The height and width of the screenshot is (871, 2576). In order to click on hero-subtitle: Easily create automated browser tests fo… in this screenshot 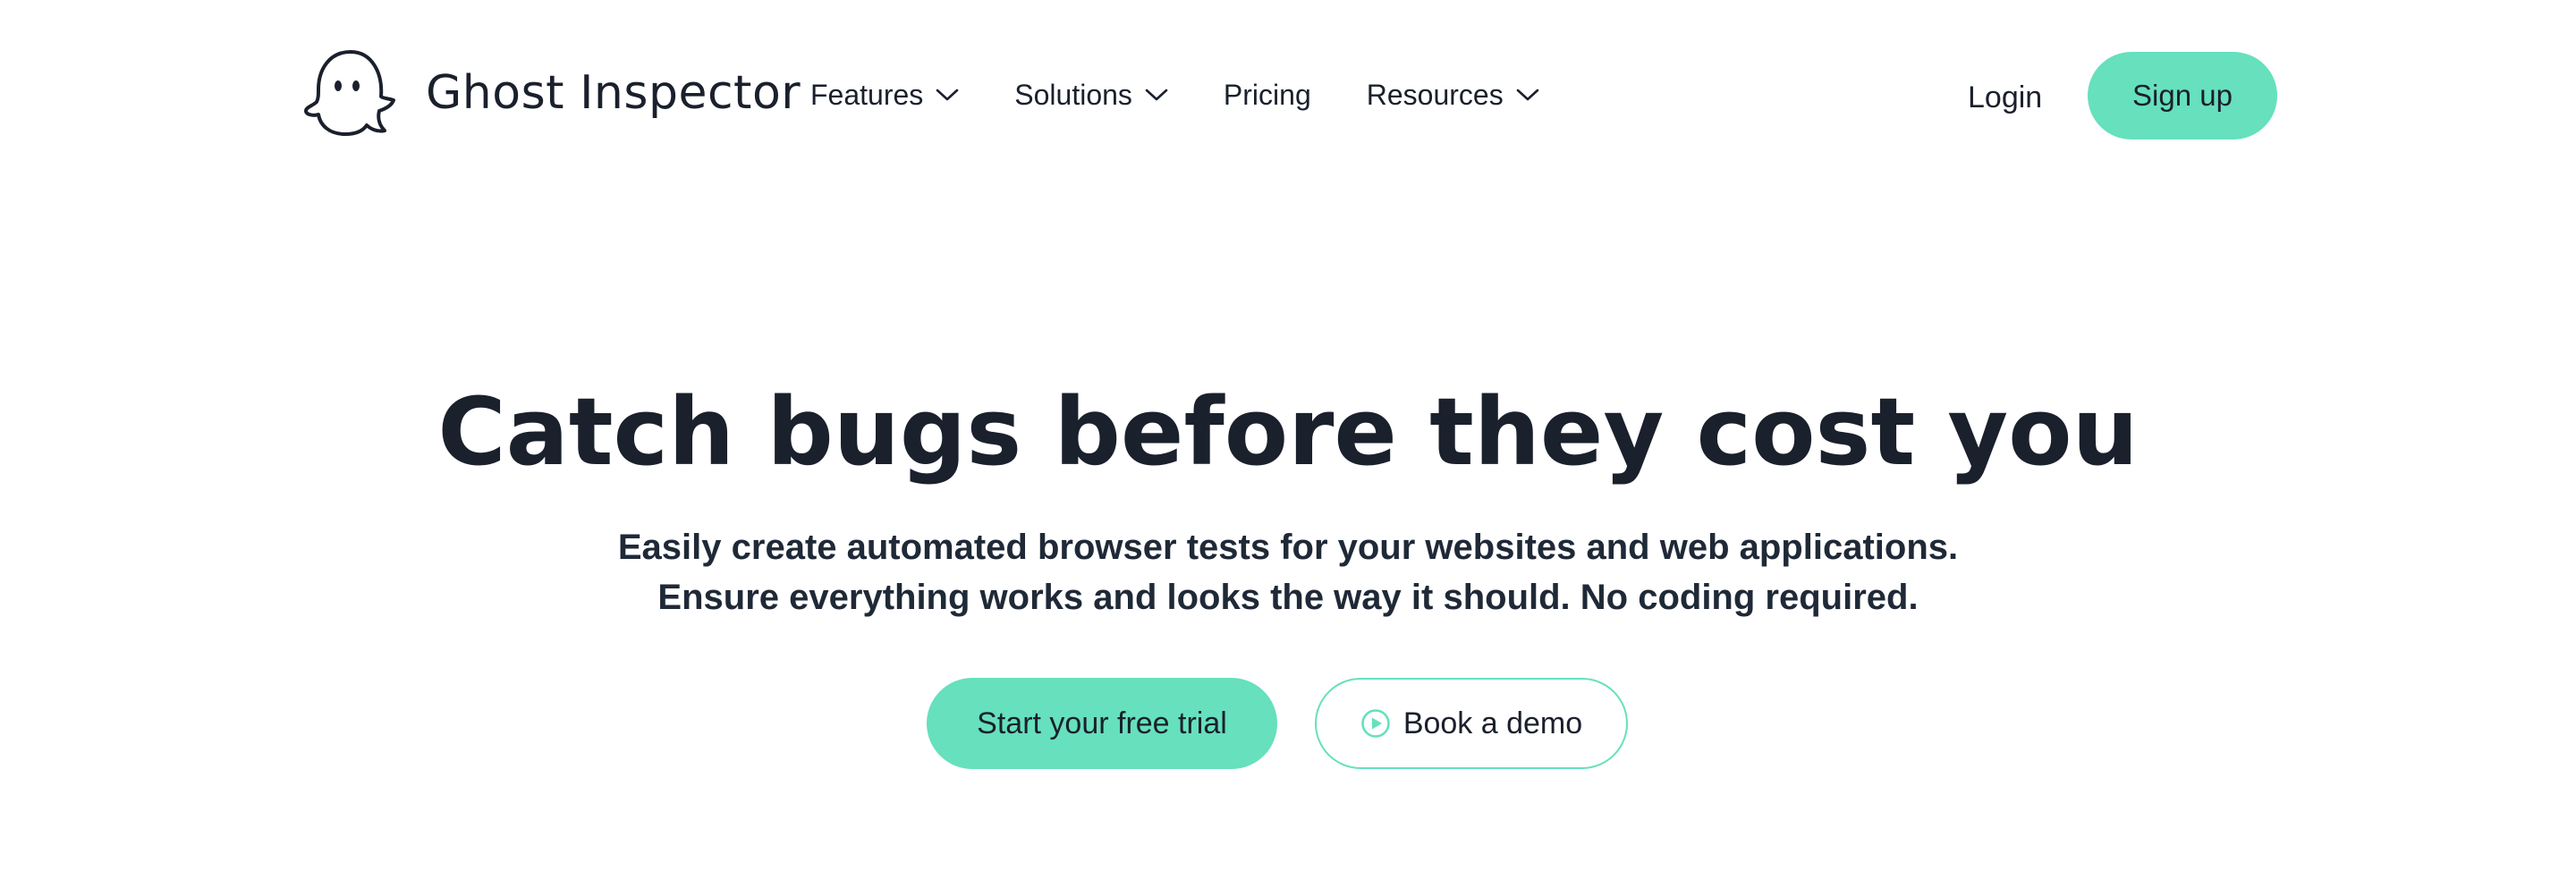, I will do `click(1288, 572)`.